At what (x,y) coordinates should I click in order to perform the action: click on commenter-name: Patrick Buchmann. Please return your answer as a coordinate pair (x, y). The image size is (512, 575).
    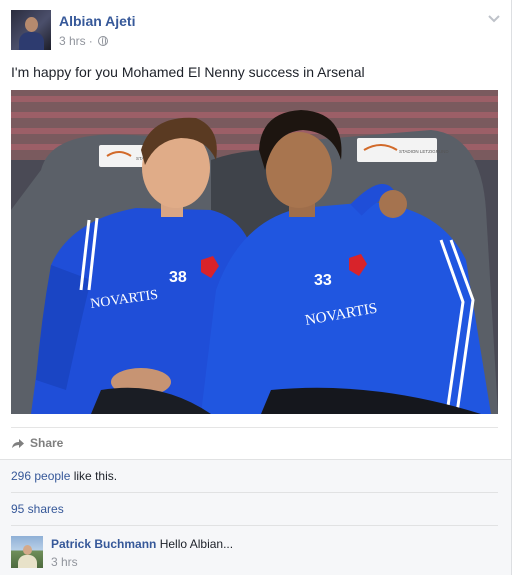
    Looking at the image, I should click on (103, 544).